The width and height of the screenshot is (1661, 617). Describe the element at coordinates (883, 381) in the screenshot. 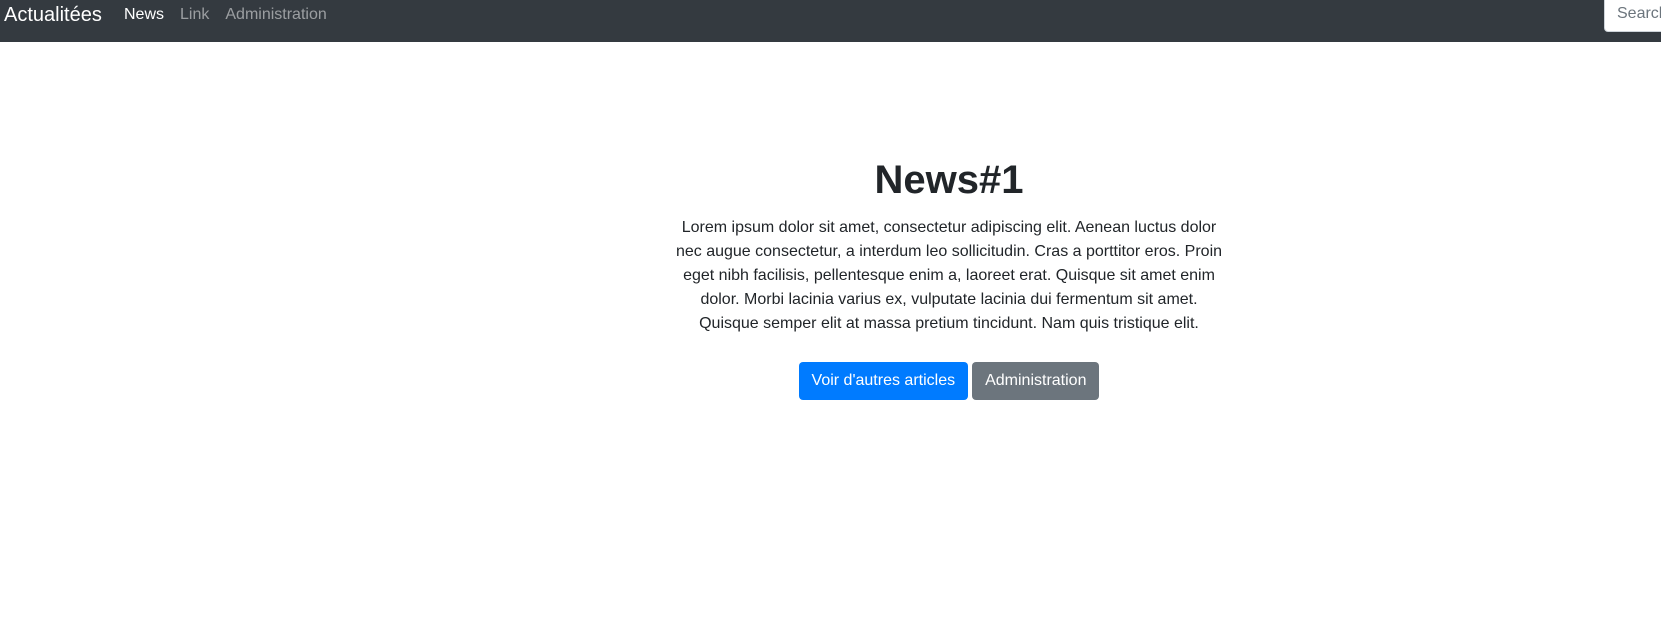

I see `more-articles-button: Voir d'autres articles` at that location.